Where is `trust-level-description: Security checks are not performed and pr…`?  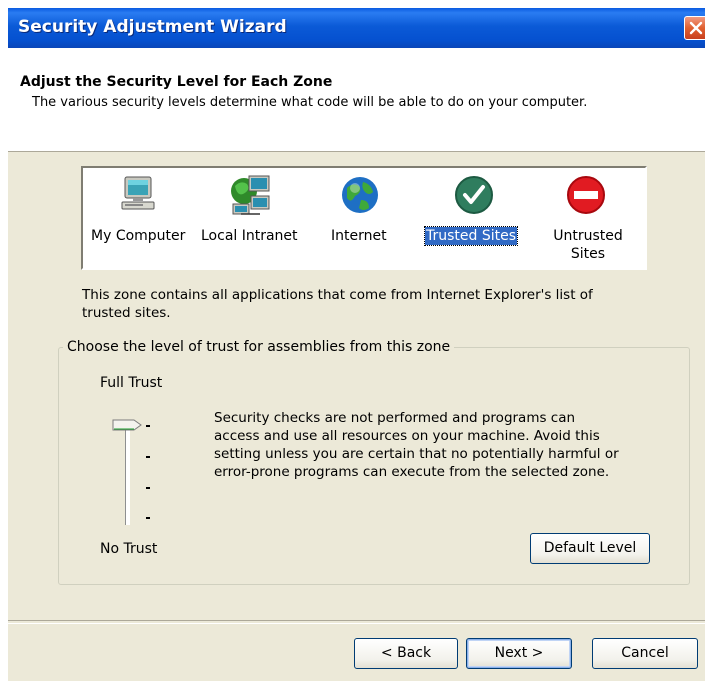
trust-level-description: Security checks are not performed and pr… is located at coordinates (416, 445).